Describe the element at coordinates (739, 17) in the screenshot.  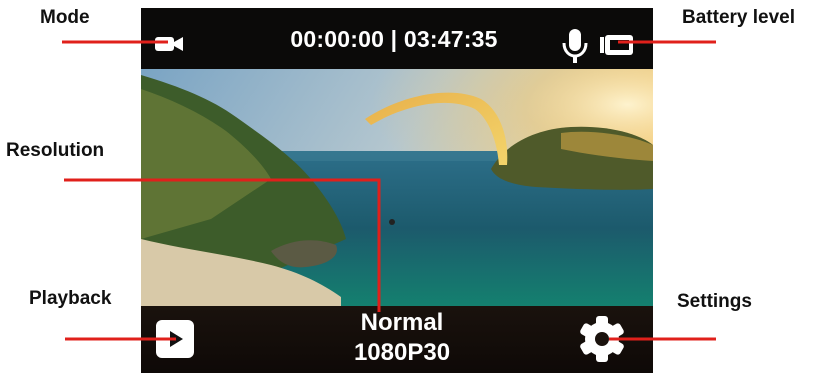
I see `callout-battery-label: Battery level` at that location.